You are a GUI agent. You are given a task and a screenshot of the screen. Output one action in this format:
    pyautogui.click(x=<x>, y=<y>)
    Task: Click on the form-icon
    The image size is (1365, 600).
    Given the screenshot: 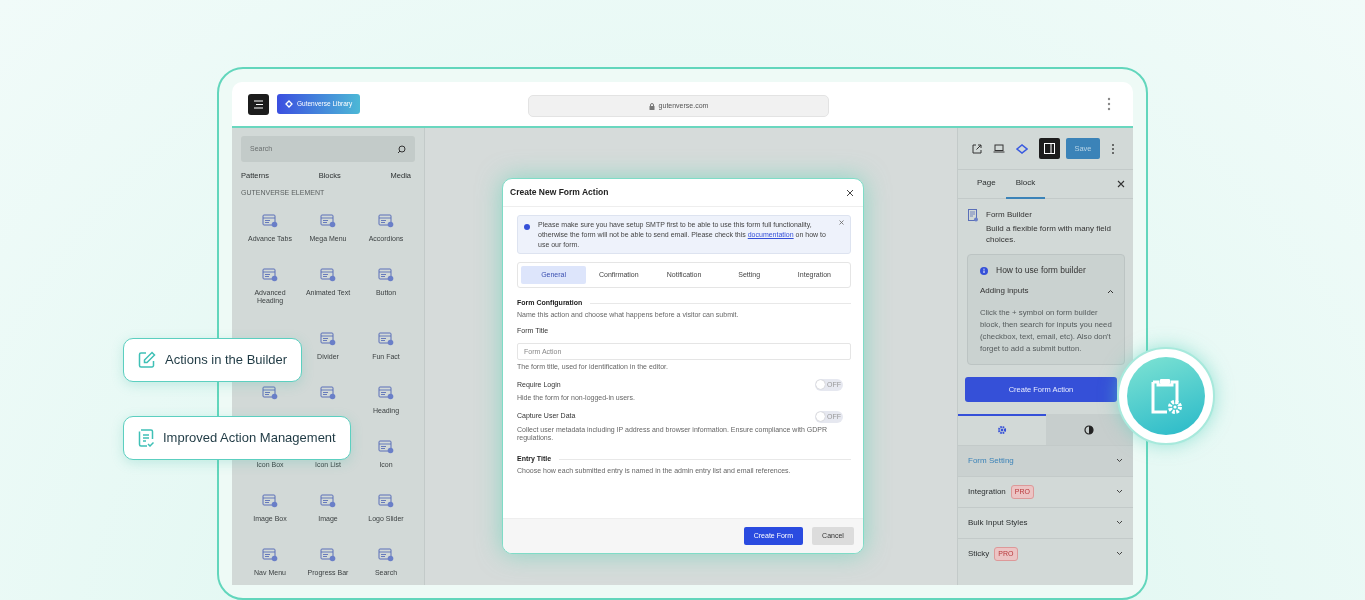 What is the action you would take?
    pyautogui.click(x=973, y=215)
    